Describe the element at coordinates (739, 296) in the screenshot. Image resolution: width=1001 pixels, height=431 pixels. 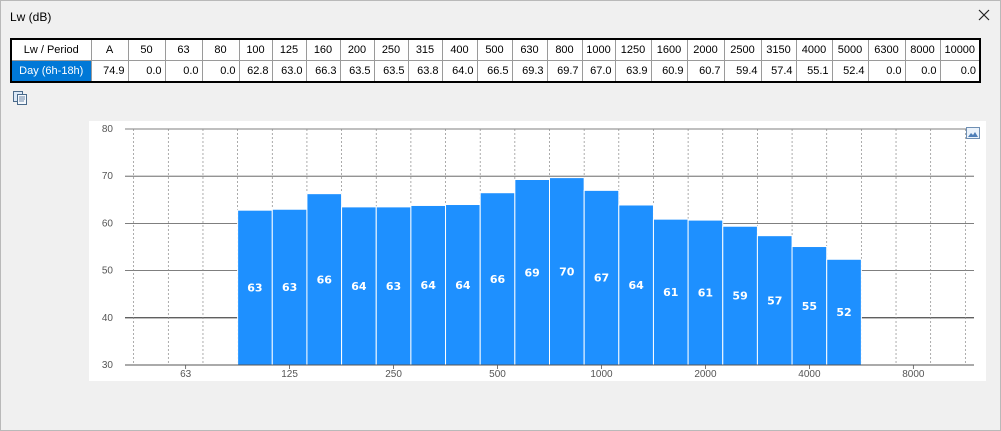
I see `bar-data-label: 59` at that location.